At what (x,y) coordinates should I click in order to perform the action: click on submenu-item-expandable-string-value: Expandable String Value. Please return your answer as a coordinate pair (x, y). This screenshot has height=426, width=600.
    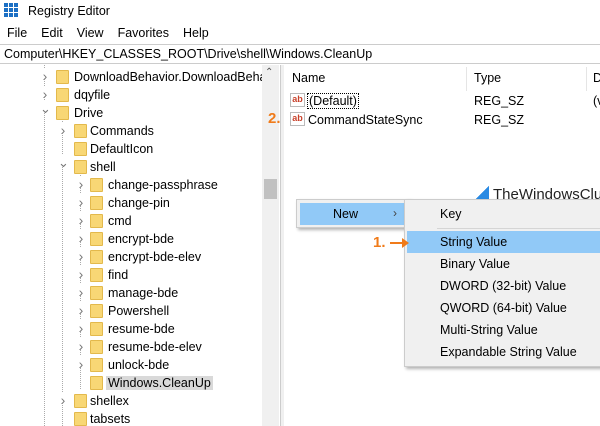
    Looking at the image, I should click on (503, 352).